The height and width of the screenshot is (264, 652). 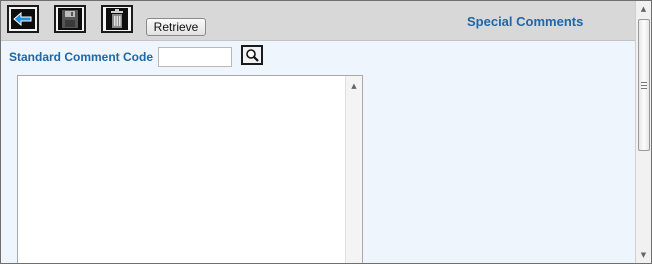 I want to click on page-scrollbar: ▲ ▼, so click(x=643, y=132).